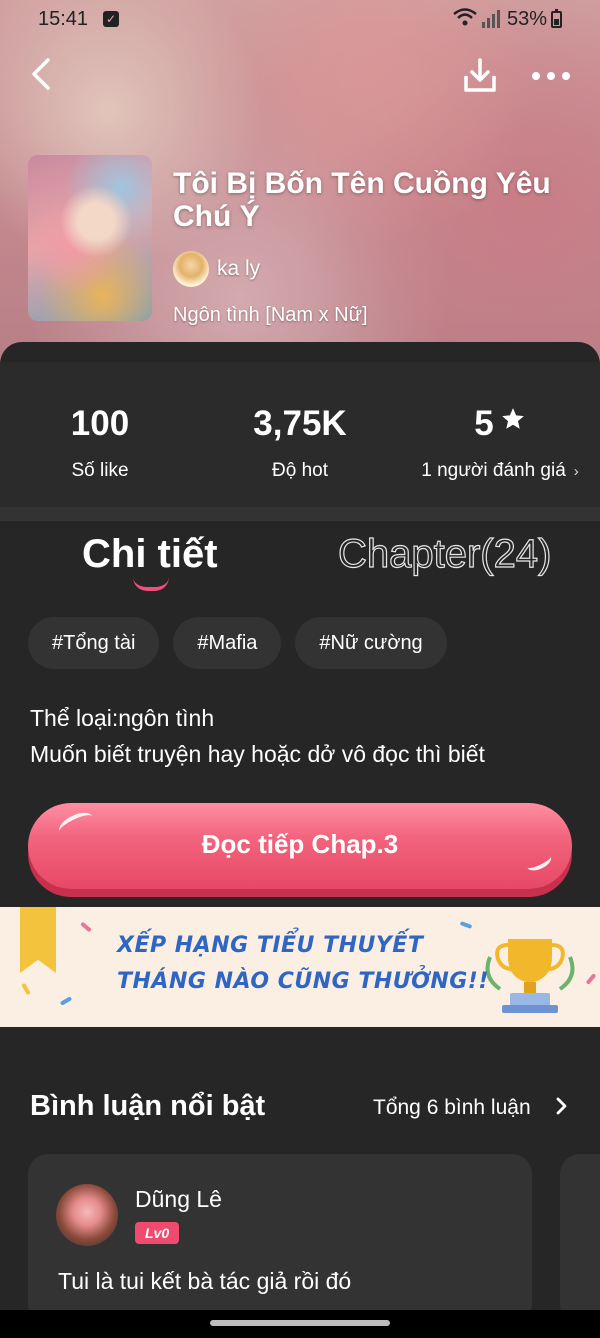 This screenshot has height=1338, width=600. I want to click on status-time: 15:41, so click(63, 19).